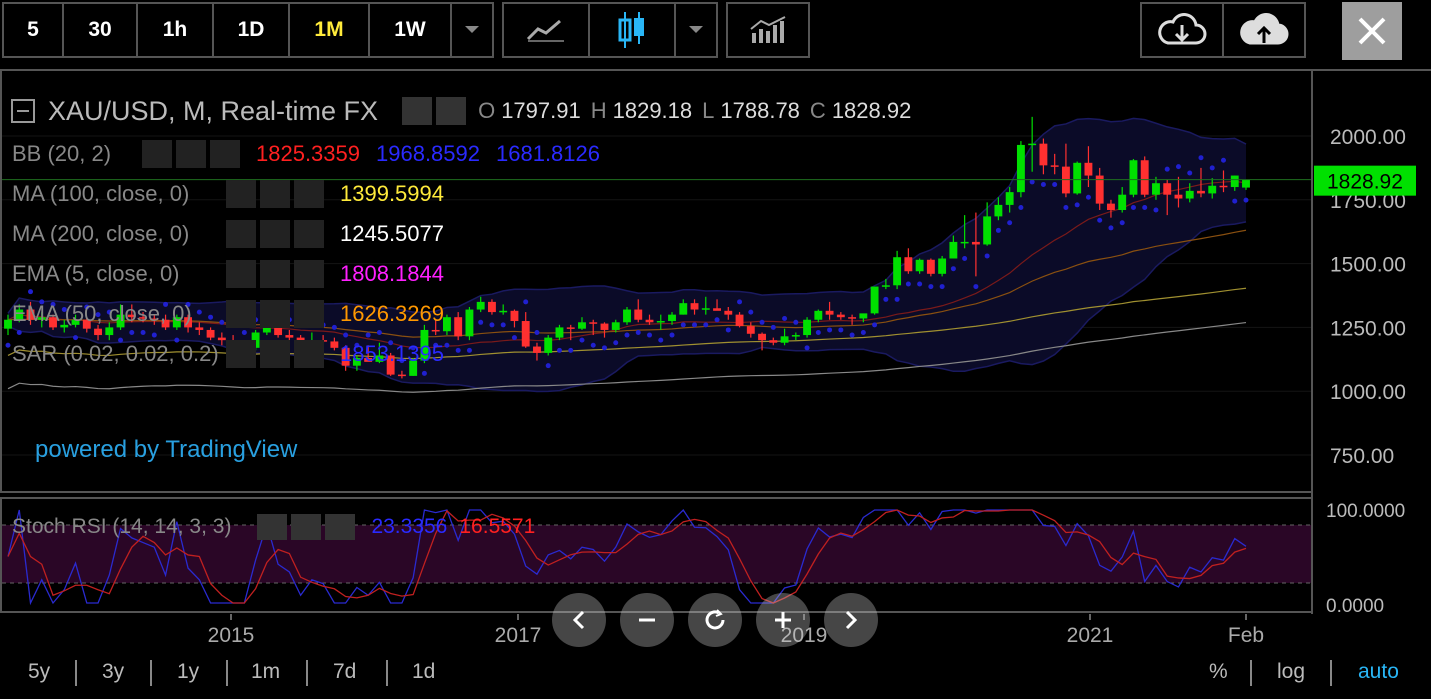  I want to click on interval-30: 30, so click(100, 30).